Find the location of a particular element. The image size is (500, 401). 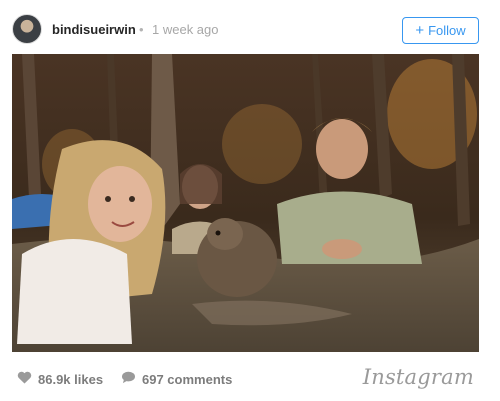

comments-label: 697 comments is located at coordinates (187, 379).